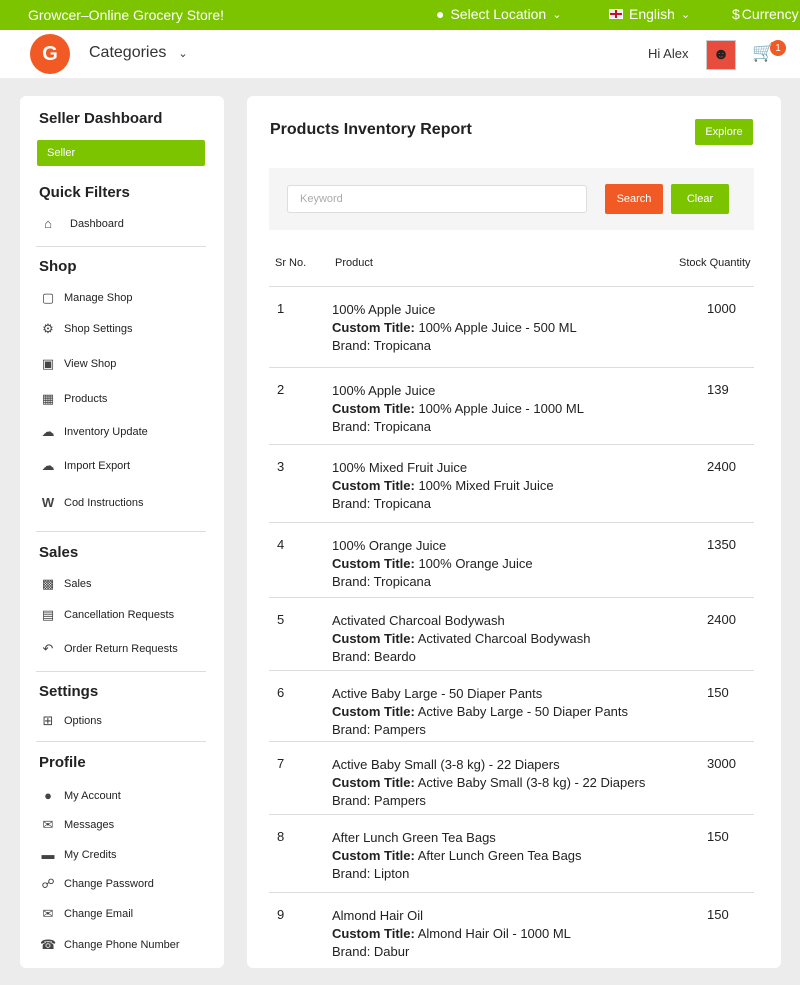  I want to click on row-sr: 8, so click(281, 836).